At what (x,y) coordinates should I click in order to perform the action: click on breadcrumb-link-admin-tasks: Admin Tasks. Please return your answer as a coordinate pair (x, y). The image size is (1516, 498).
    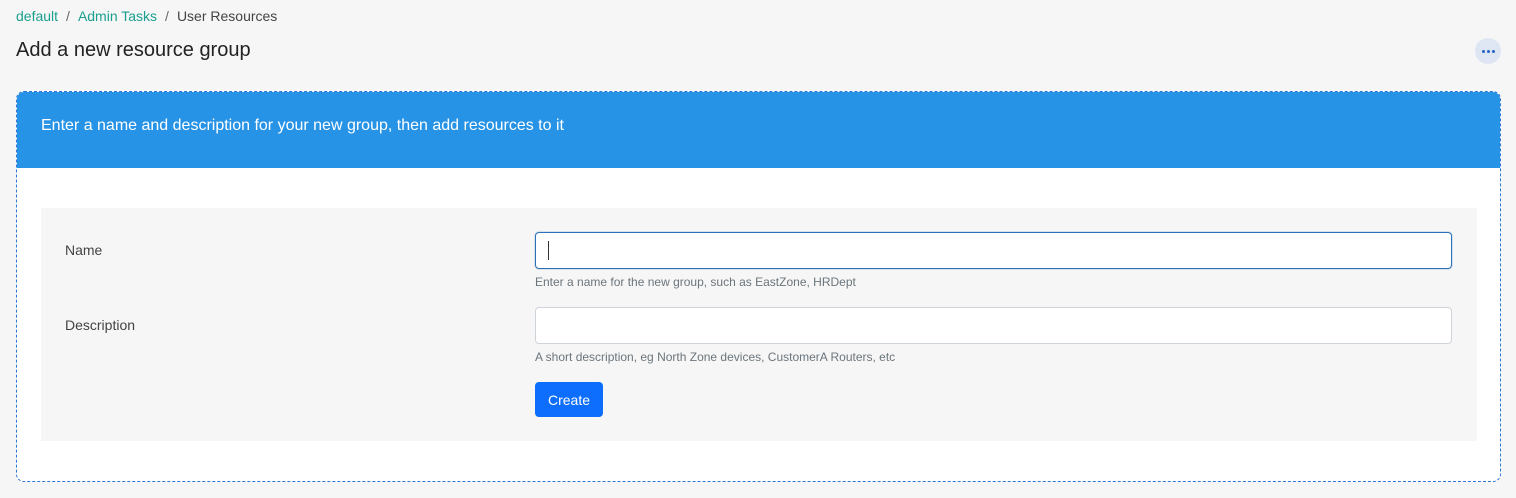
    Looking at the image, I should click on (117, 16).